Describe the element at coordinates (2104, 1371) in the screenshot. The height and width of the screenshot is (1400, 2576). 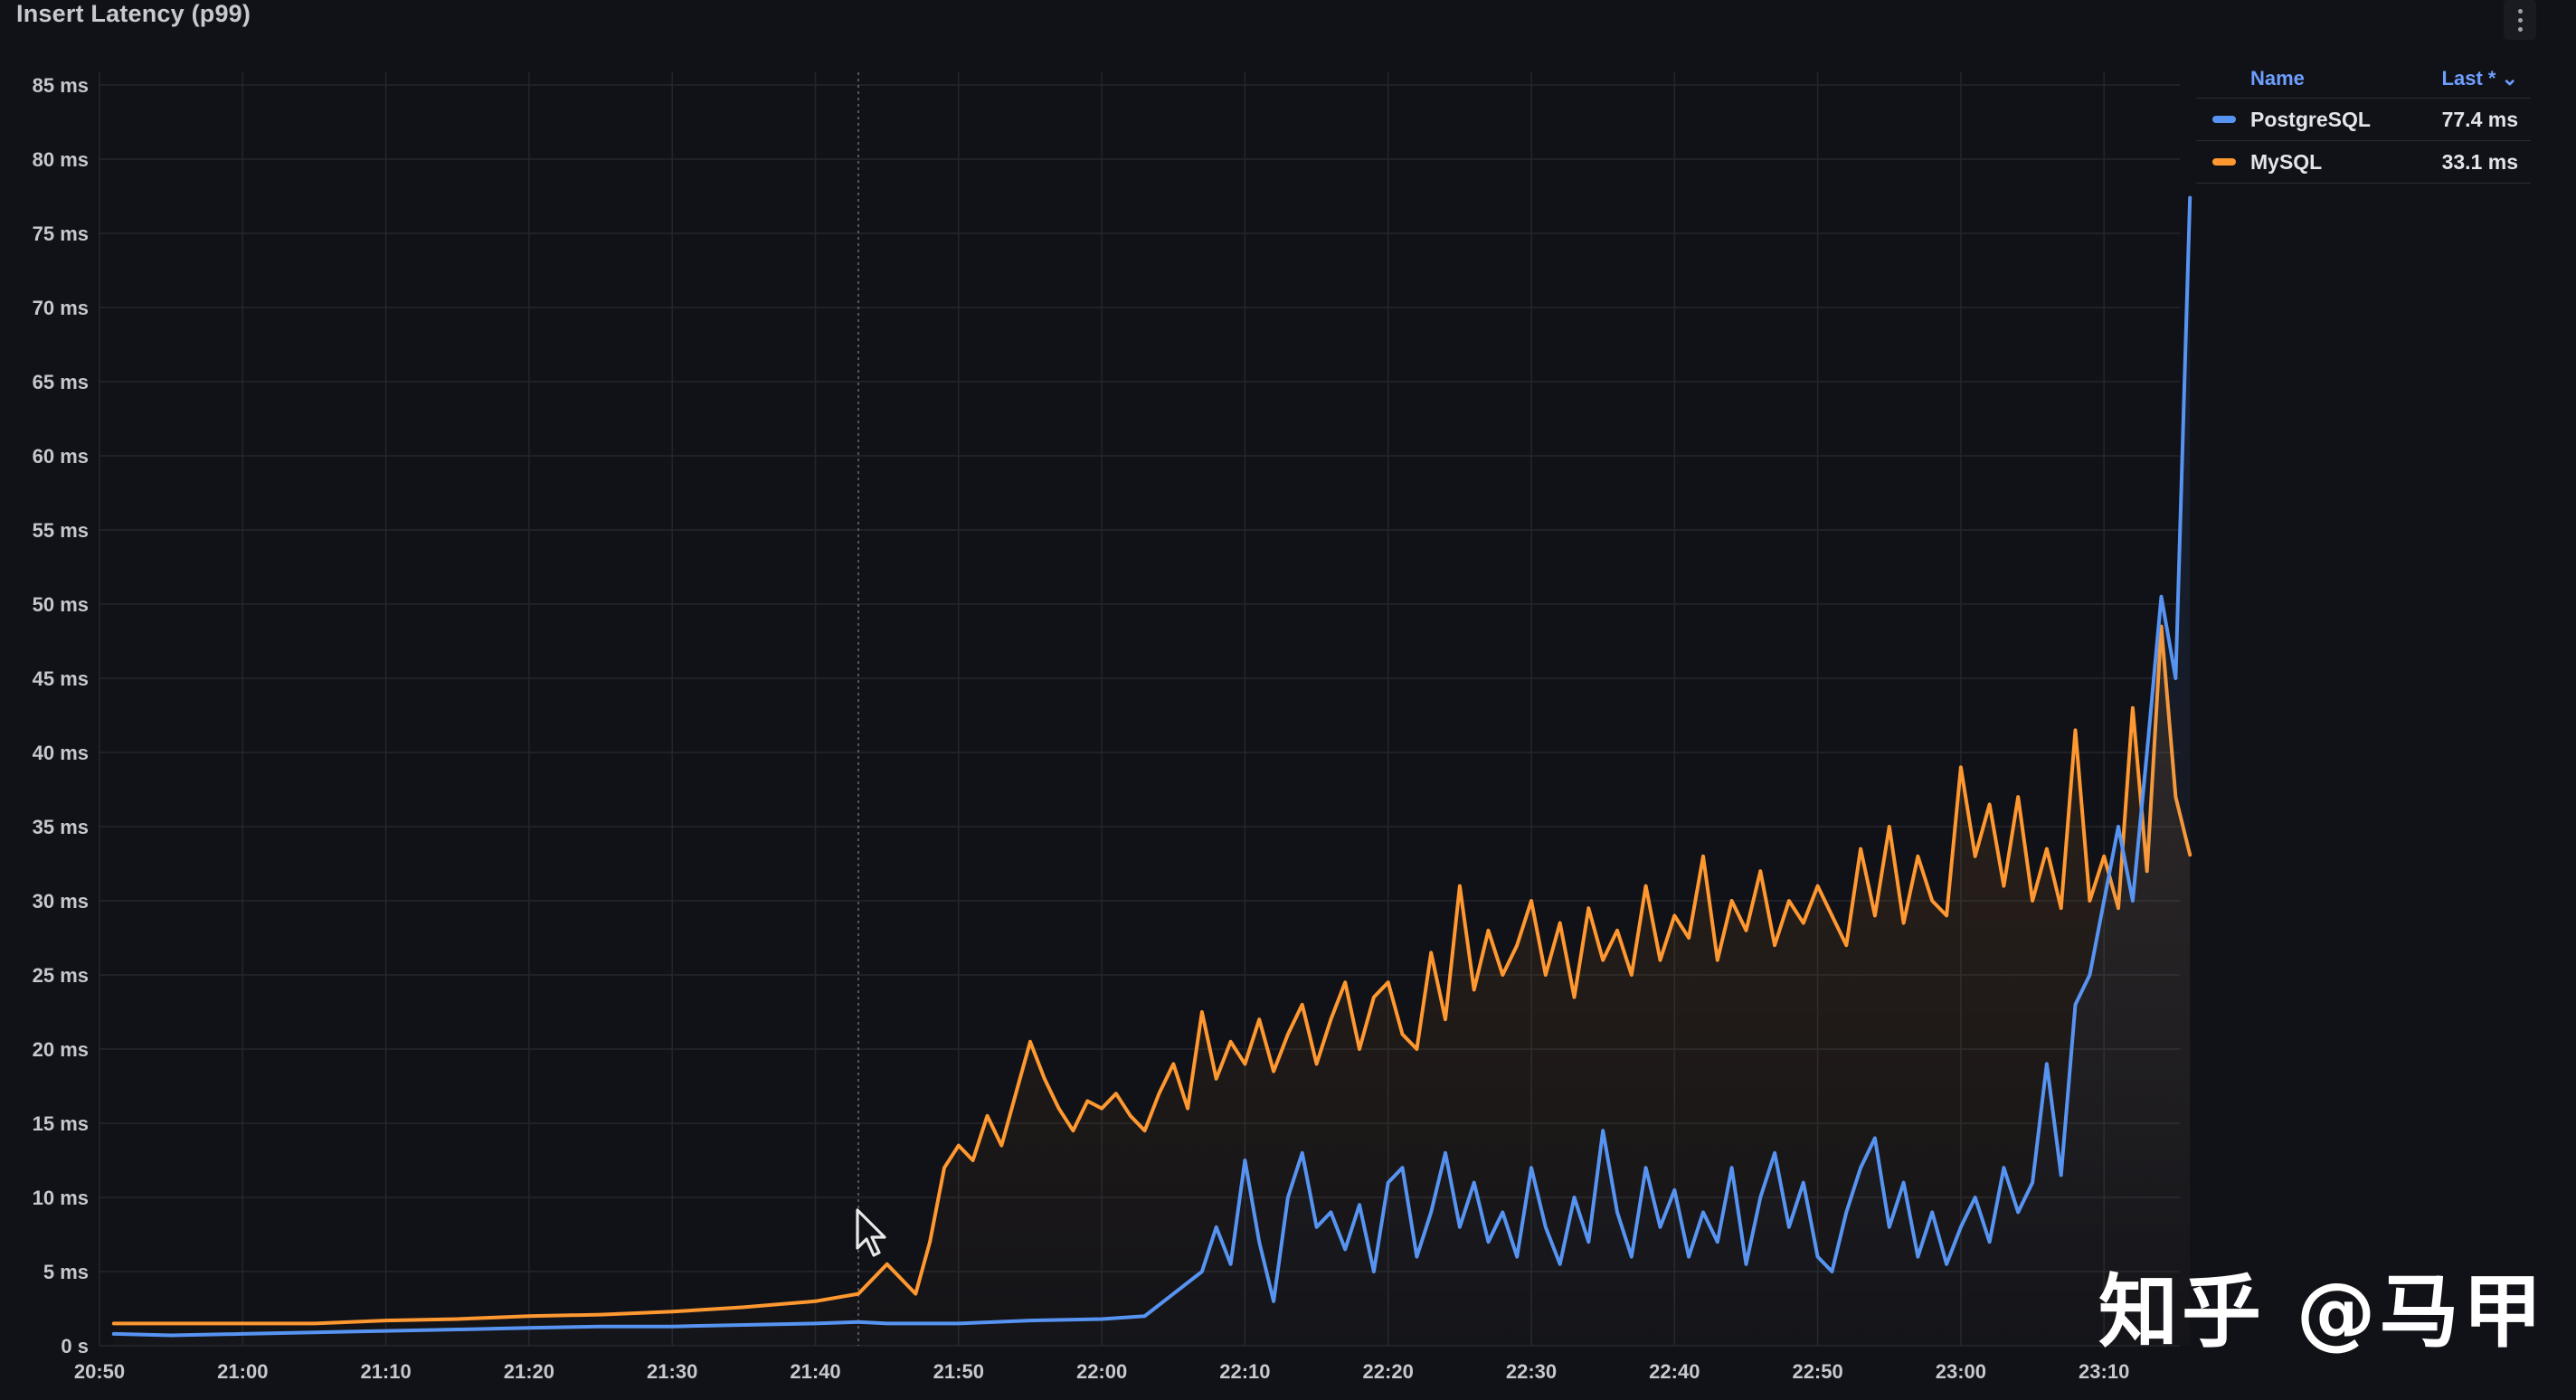
I see `x-tick-label: 23:10` at that location.